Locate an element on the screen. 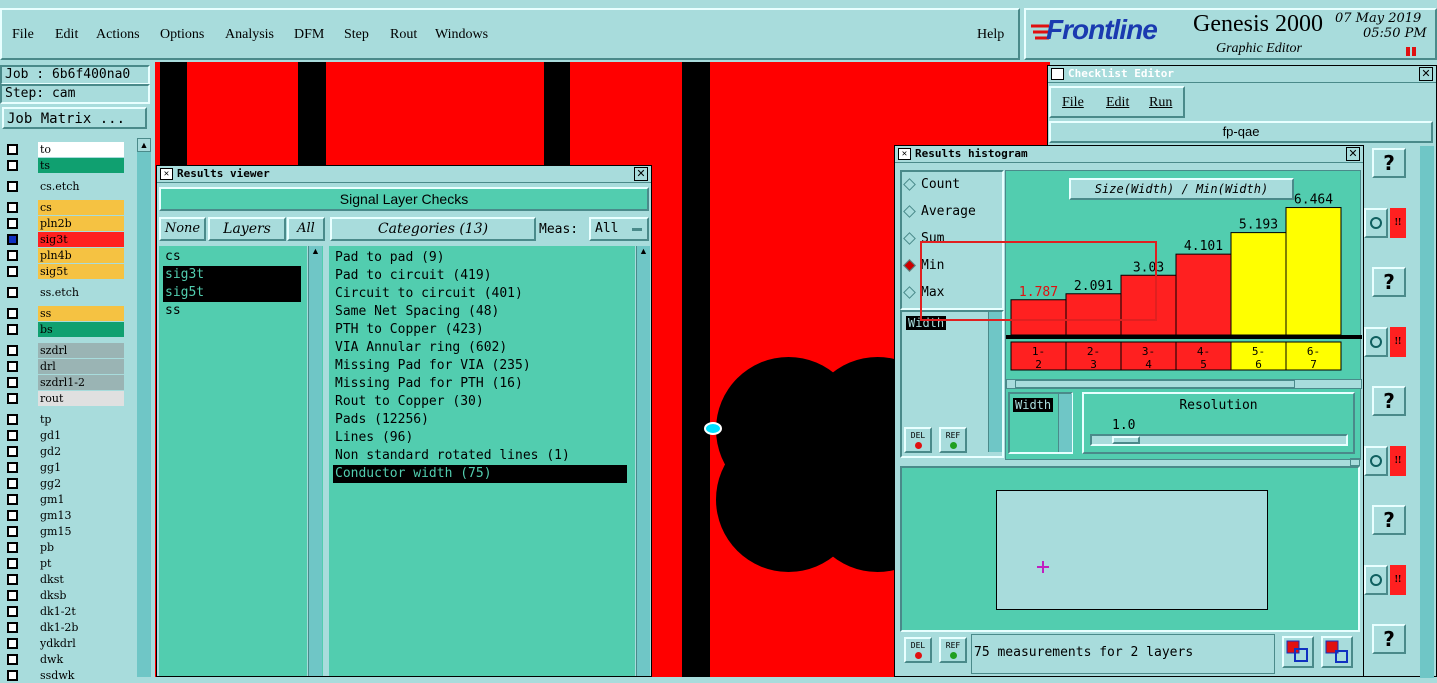 The image size is (1437, 683). layer-row: gm15 is located at coordinates (64, 531).